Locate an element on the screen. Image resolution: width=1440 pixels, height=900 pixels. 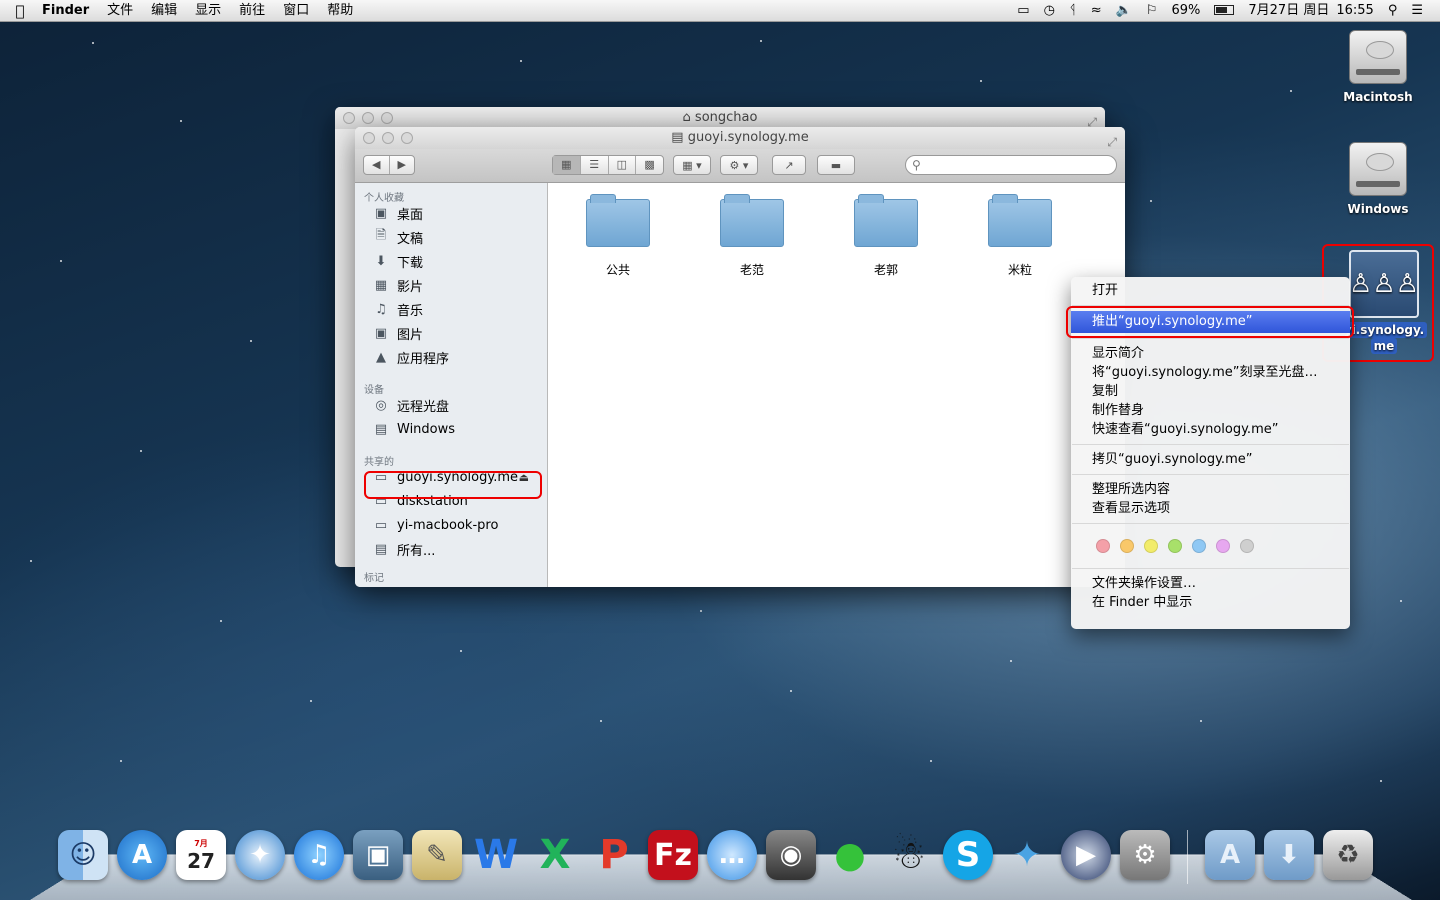
sidebar-item-yi-macbook-pro: ▭ yi-macbook-pro is located at coordinates (451, 525).